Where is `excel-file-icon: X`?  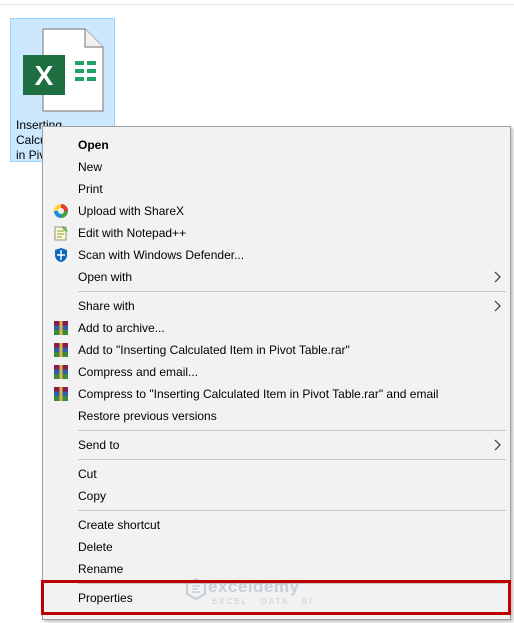
excel-file-icon: X is located at coordinates (63, 70).